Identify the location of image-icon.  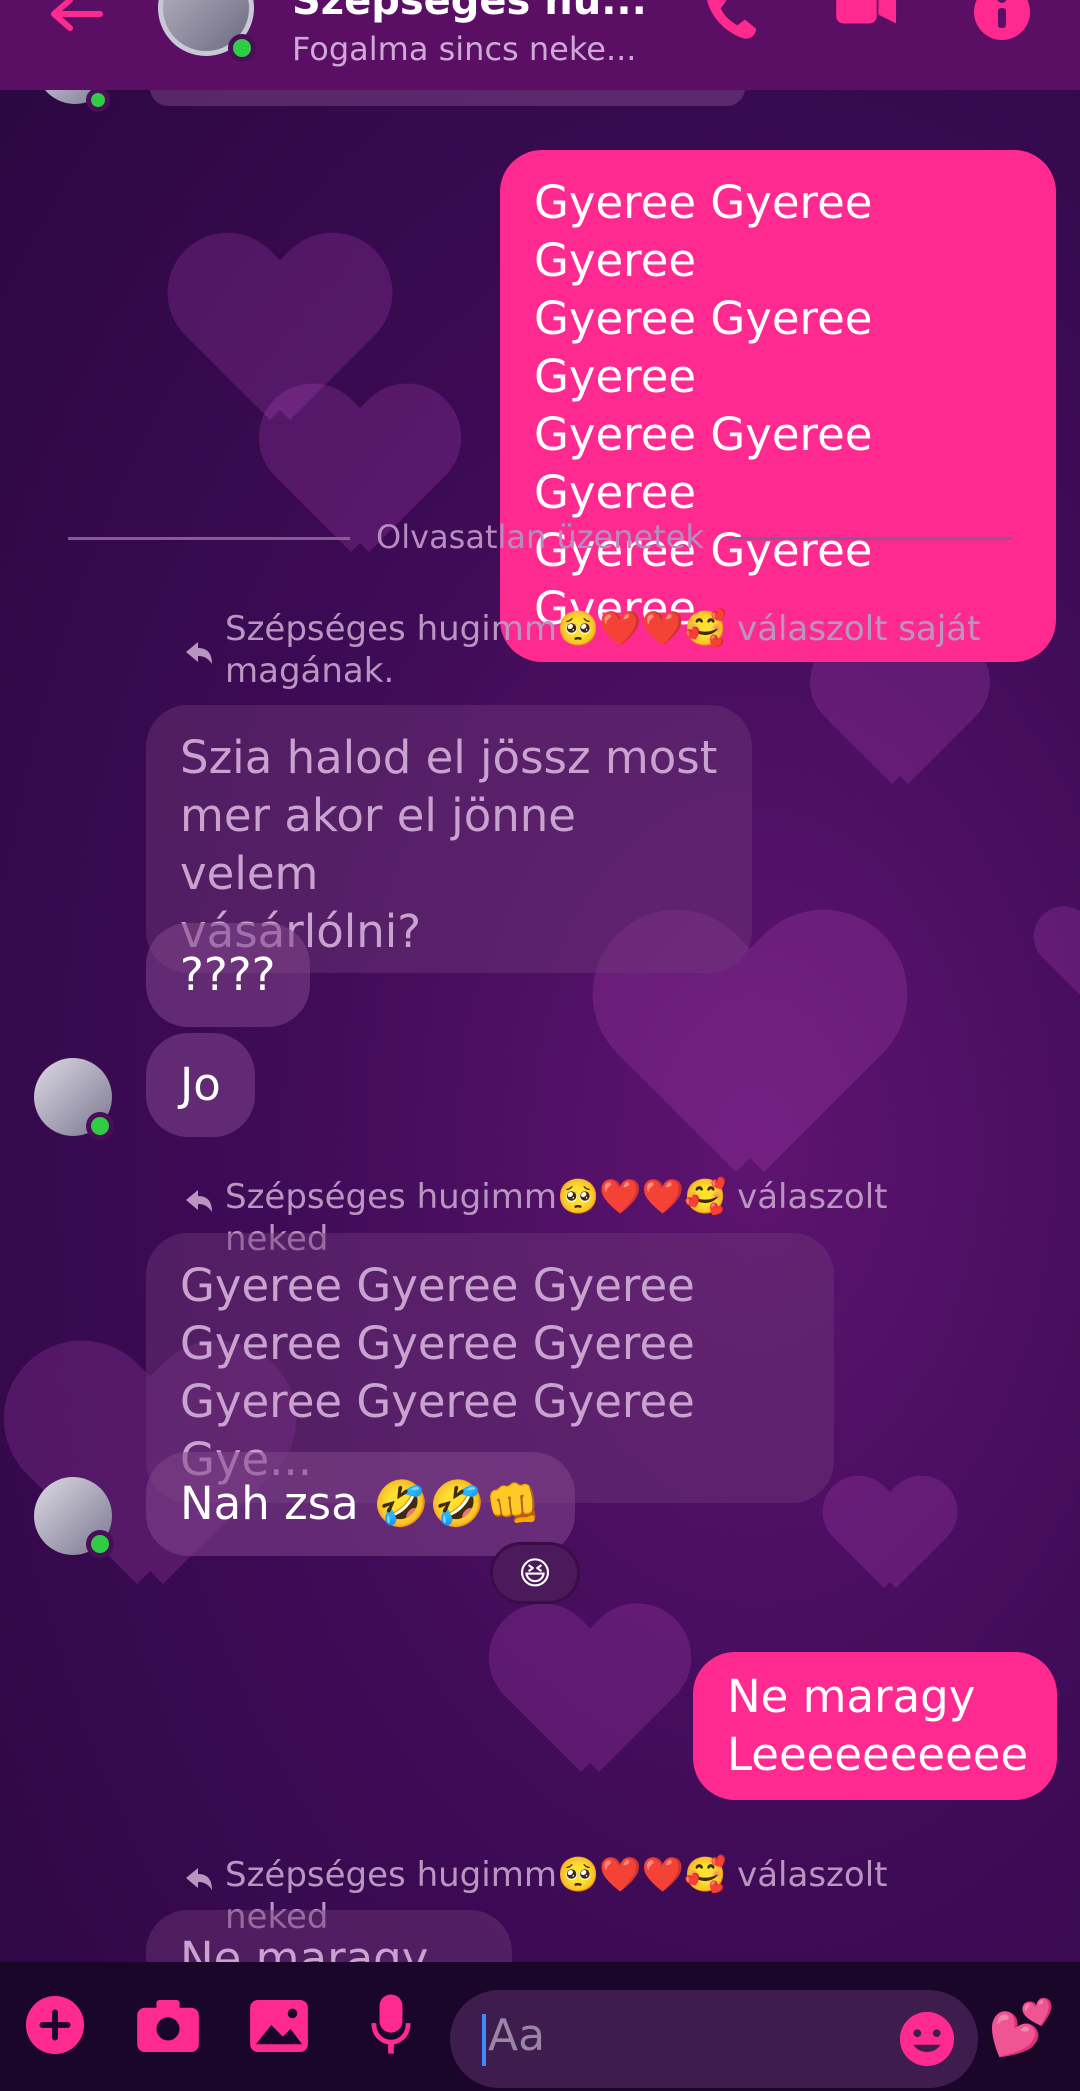
(279, 2026).